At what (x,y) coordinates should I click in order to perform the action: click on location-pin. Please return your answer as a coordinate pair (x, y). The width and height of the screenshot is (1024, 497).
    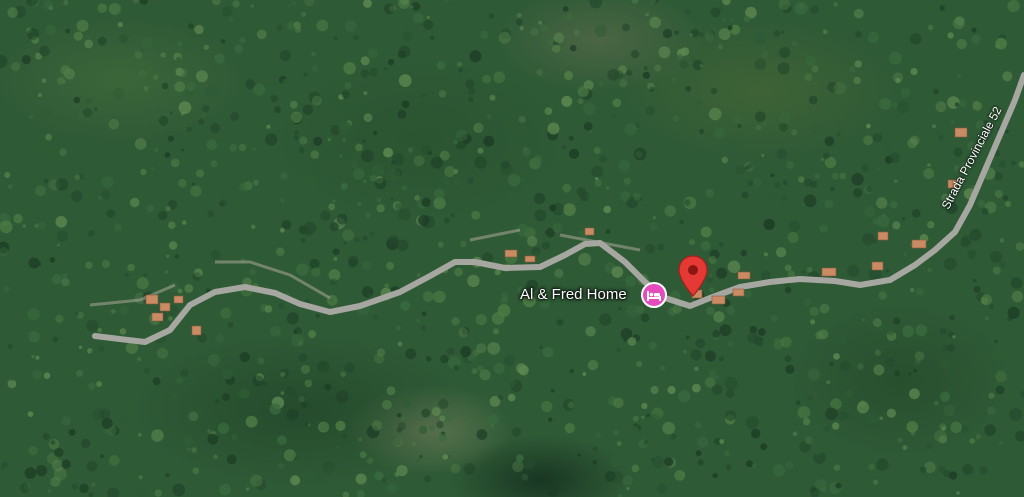
    Looking at the image, I should click on (693, 276).